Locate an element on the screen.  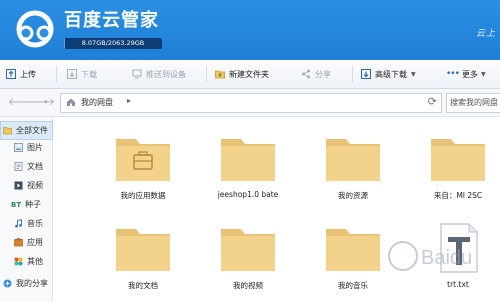
new-folder-label: 新建文件夹 is located at coordinates (249, 74).